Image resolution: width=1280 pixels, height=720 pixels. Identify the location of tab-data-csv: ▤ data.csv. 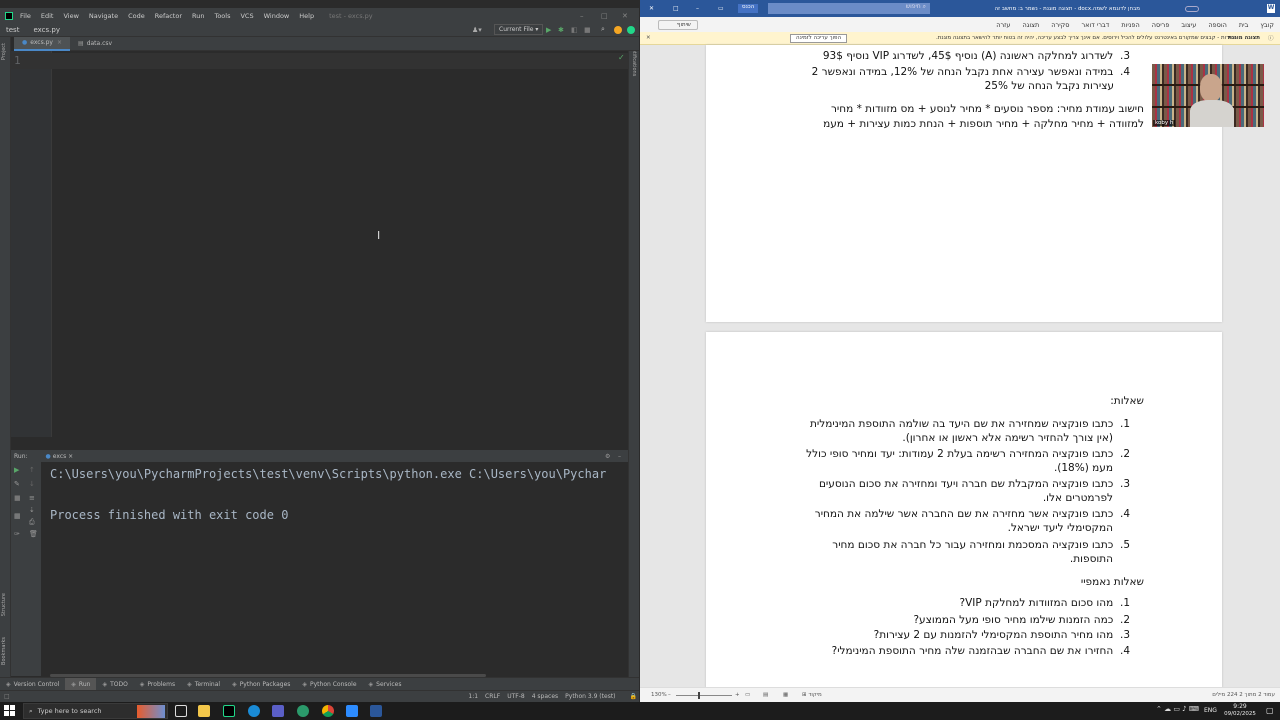
(95, 44).